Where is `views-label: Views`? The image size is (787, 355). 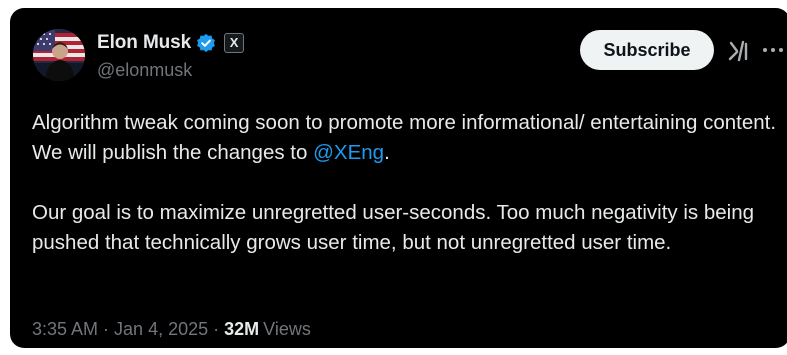 views-label: Views is located at coordinates (287, 329).